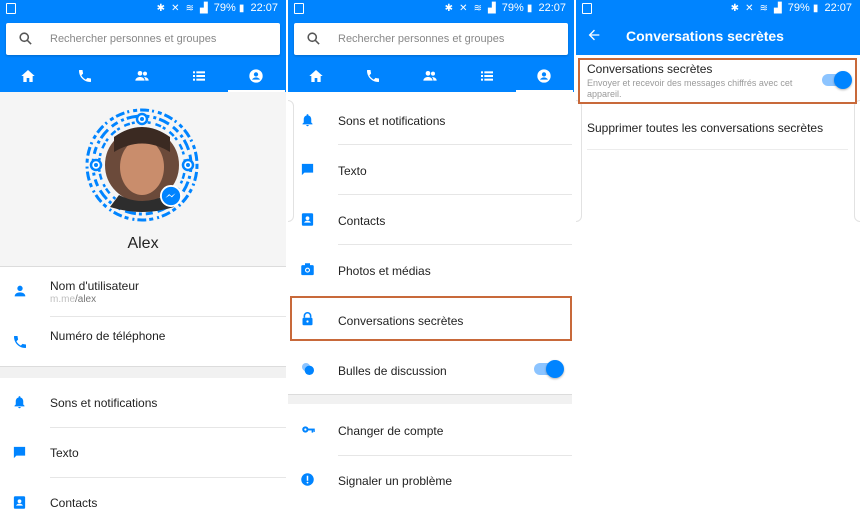 The image size is (860, 519). I want to click on username-row: Nom d'utilisateur m.me/alex, so click(143, 291).